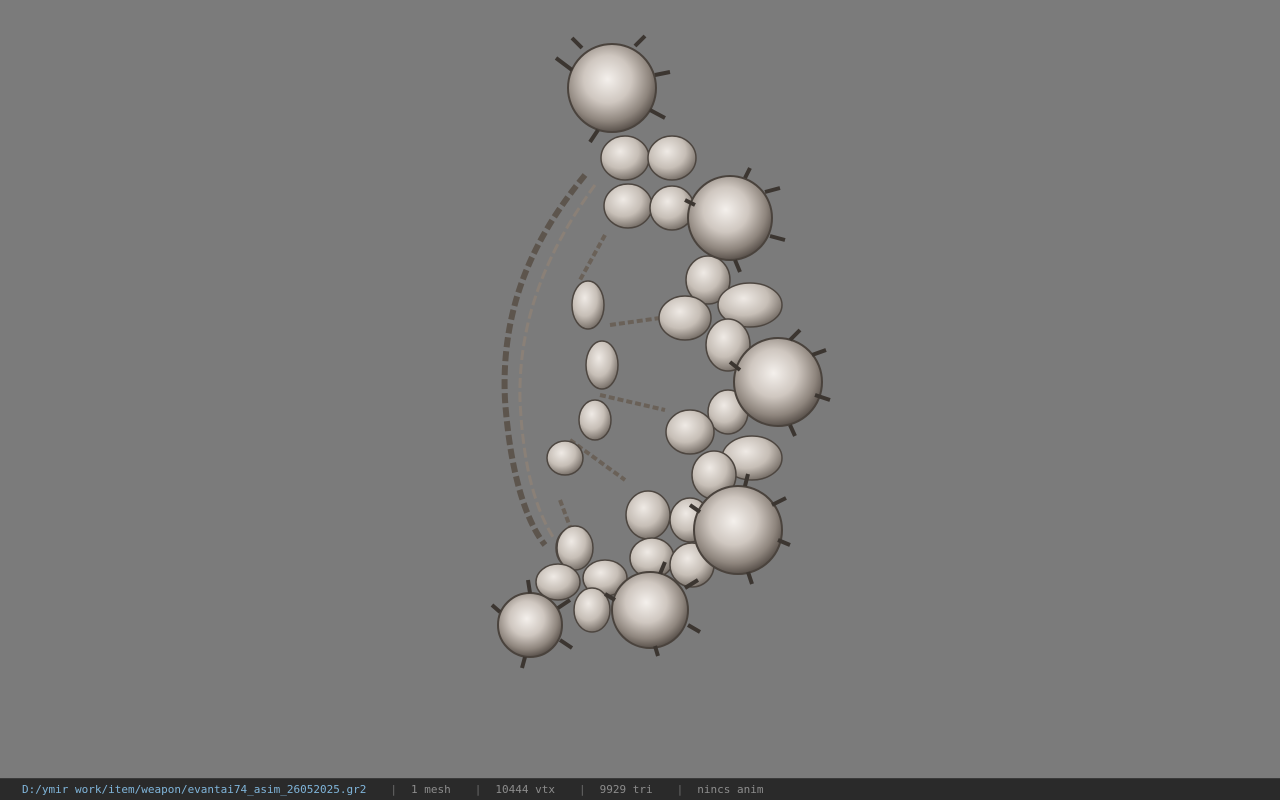 The image size is (1280, 800). I want to click on outer-chain, so click(549, 360).